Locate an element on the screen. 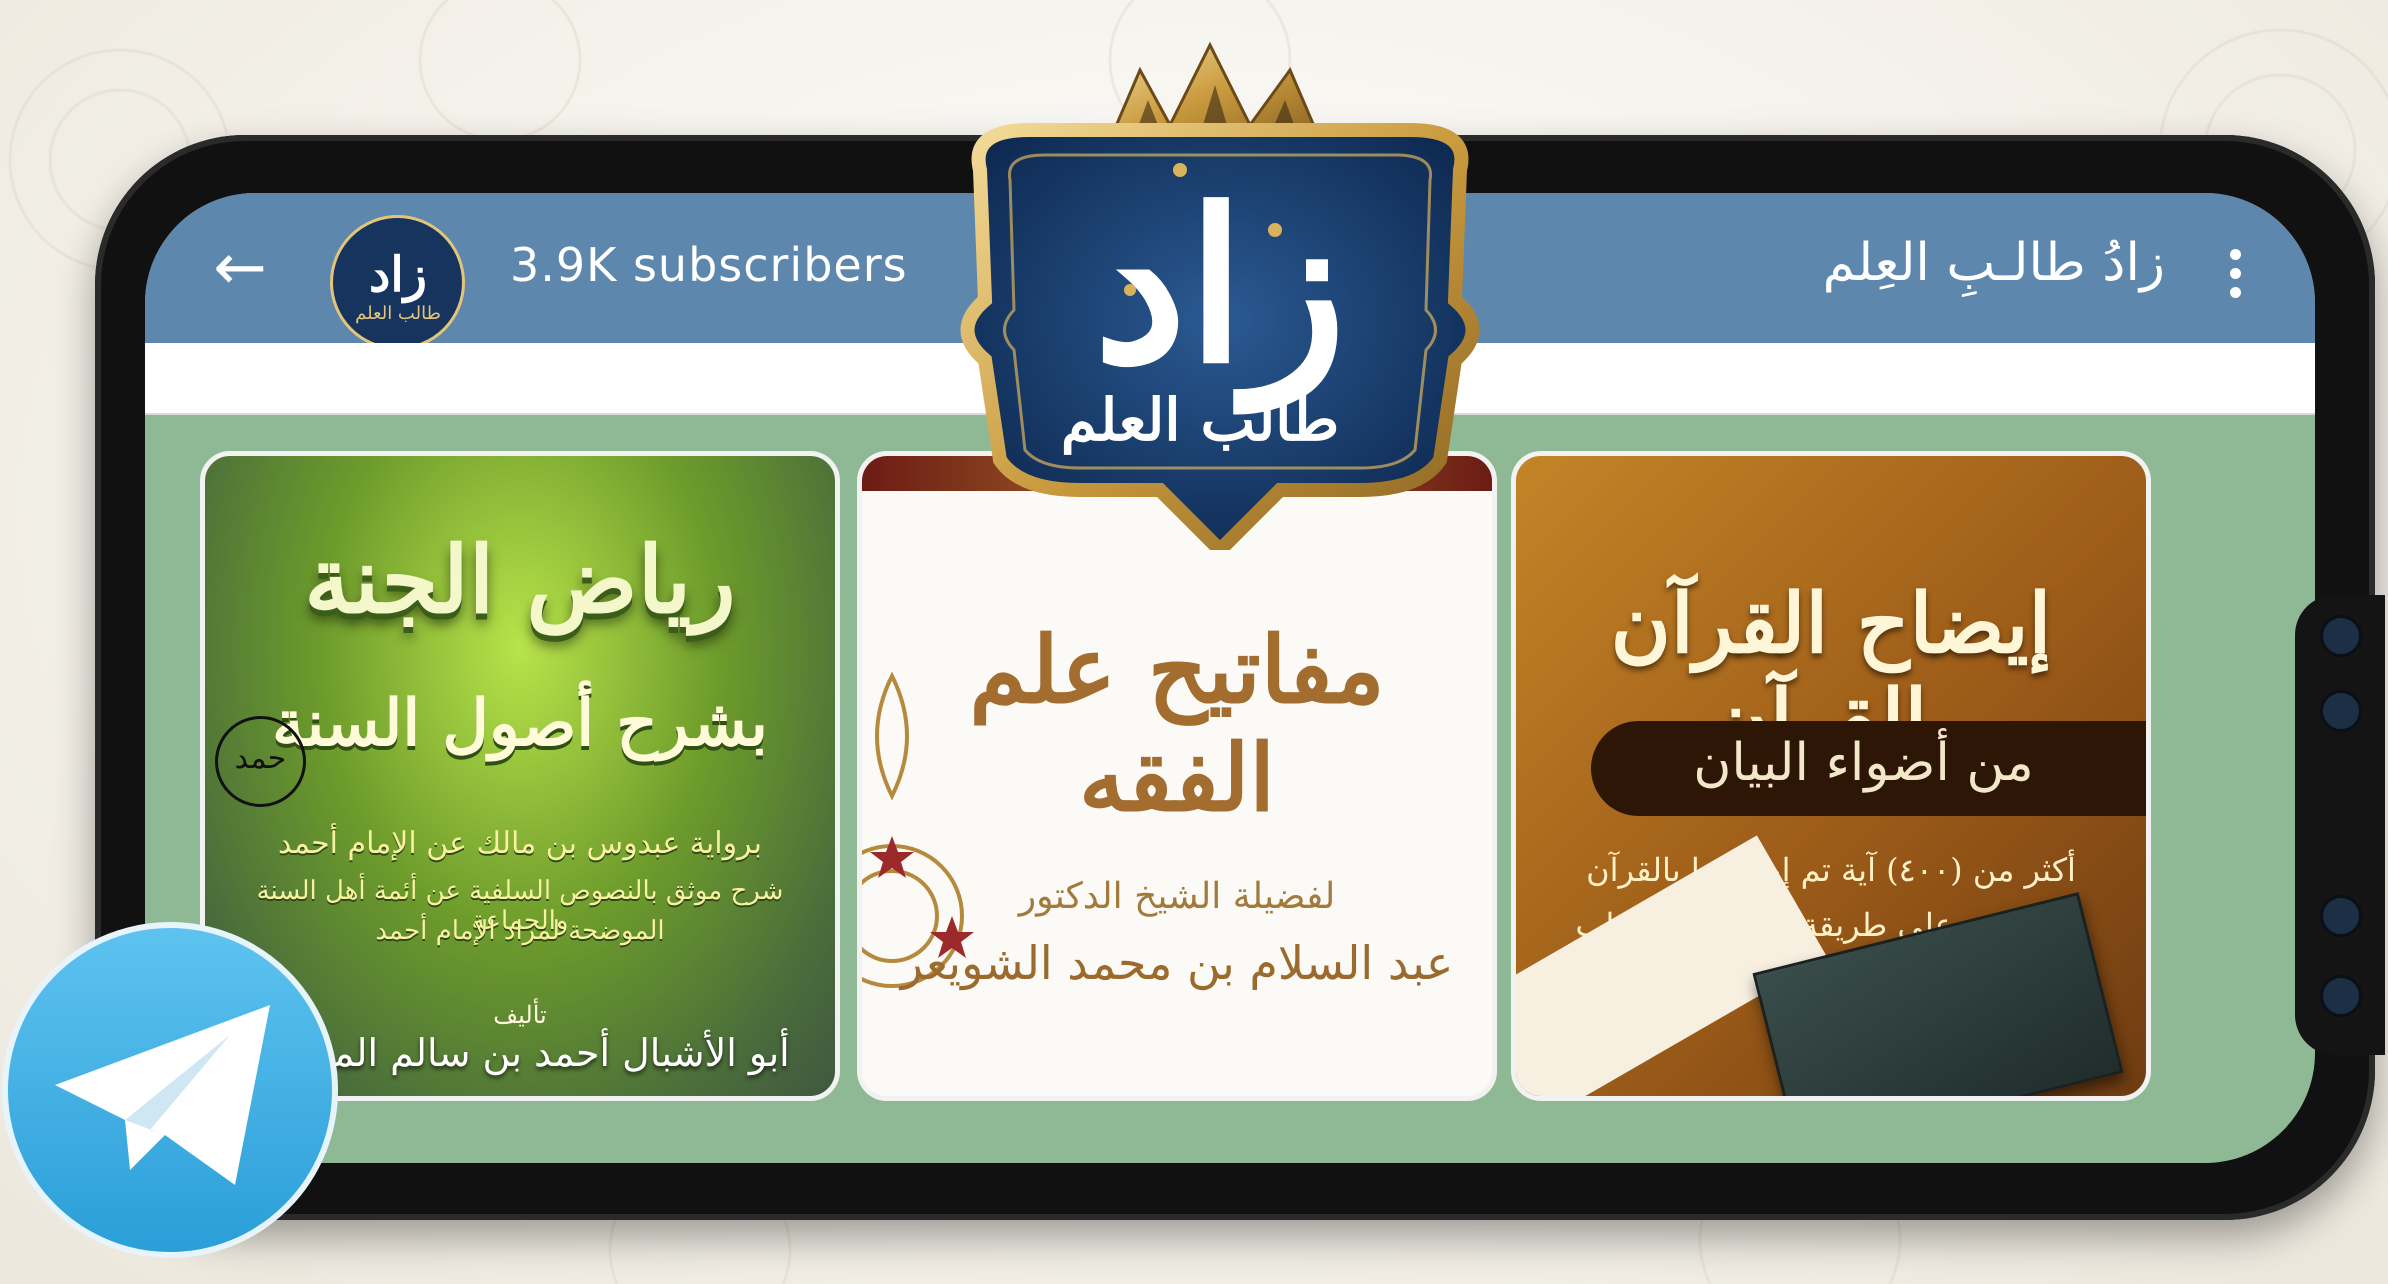 Image resolution: width=2388 pixels, height=1284 pixels. channel-avatar: زاد طالب العلم is located at coordinates (397, 282).